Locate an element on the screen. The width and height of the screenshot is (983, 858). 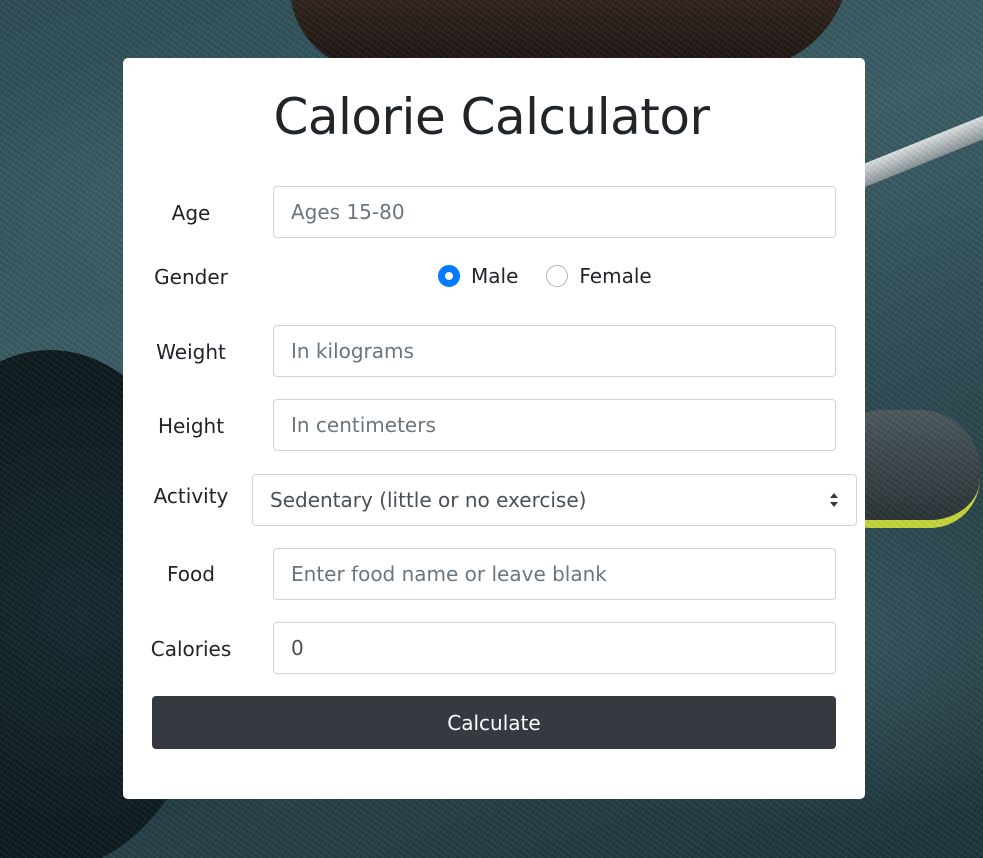
activity-select: Sedentary (little or no exercise) is located at coordinates (554, 500).